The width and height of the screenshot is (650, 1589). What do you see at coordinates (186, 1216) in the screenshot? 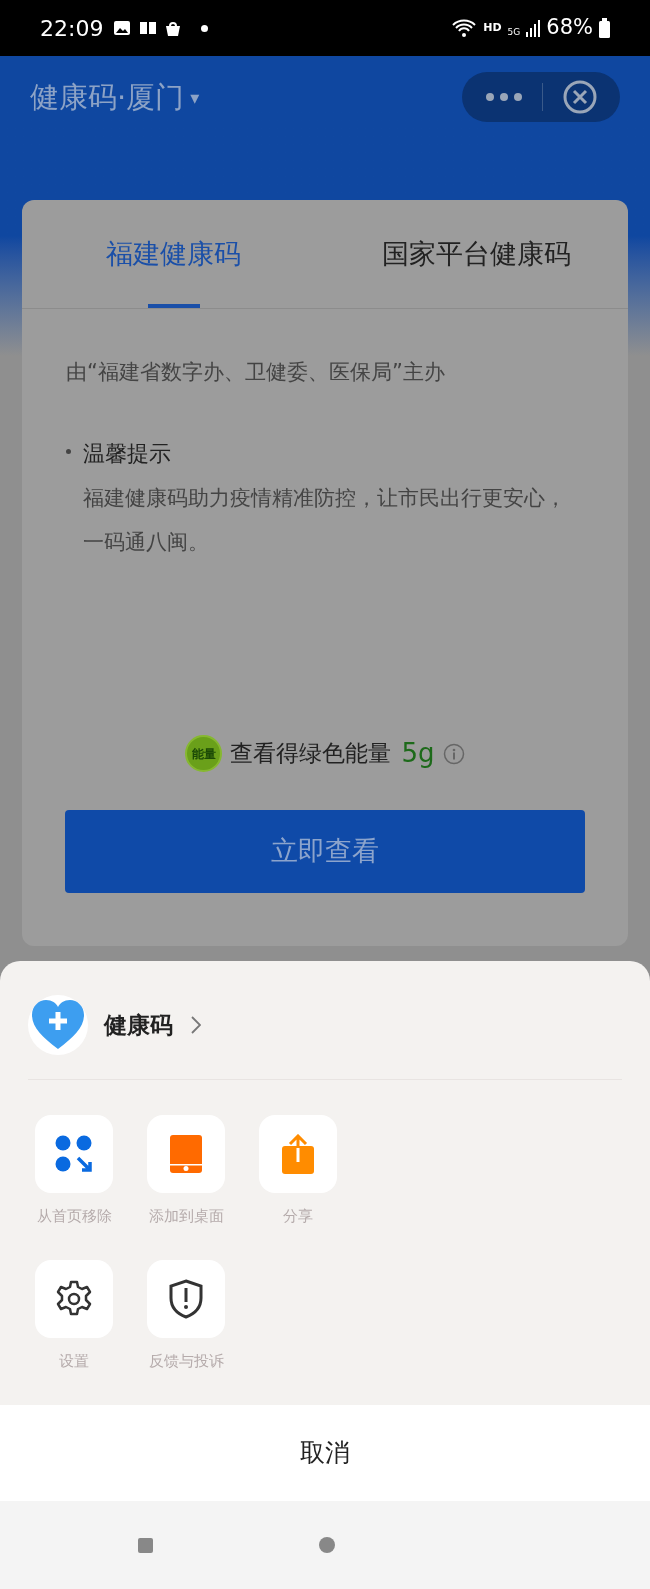
I see `action-label: 添加到桌面` at bounding box center [186, 1216].